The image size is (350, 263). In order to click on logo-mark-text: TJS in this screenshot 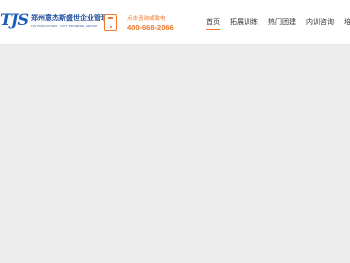, I will do `click(14, 19)`.